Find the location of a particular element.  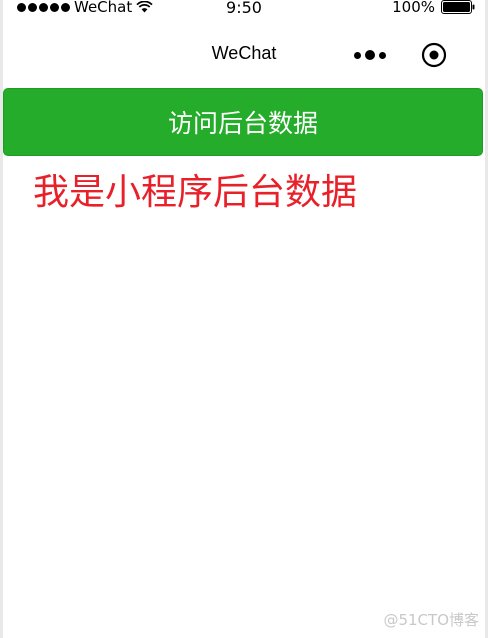

access-backend-data-button: 访问后台数据 is located at coordinates (243, 122).